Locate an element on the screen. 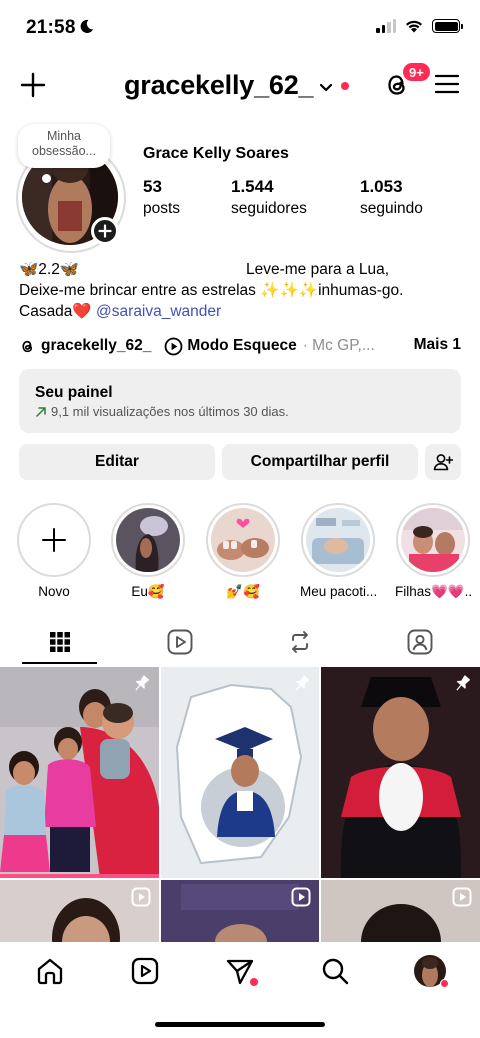  header-username: gracekelly_62_ is located at coordinates (219, 85).